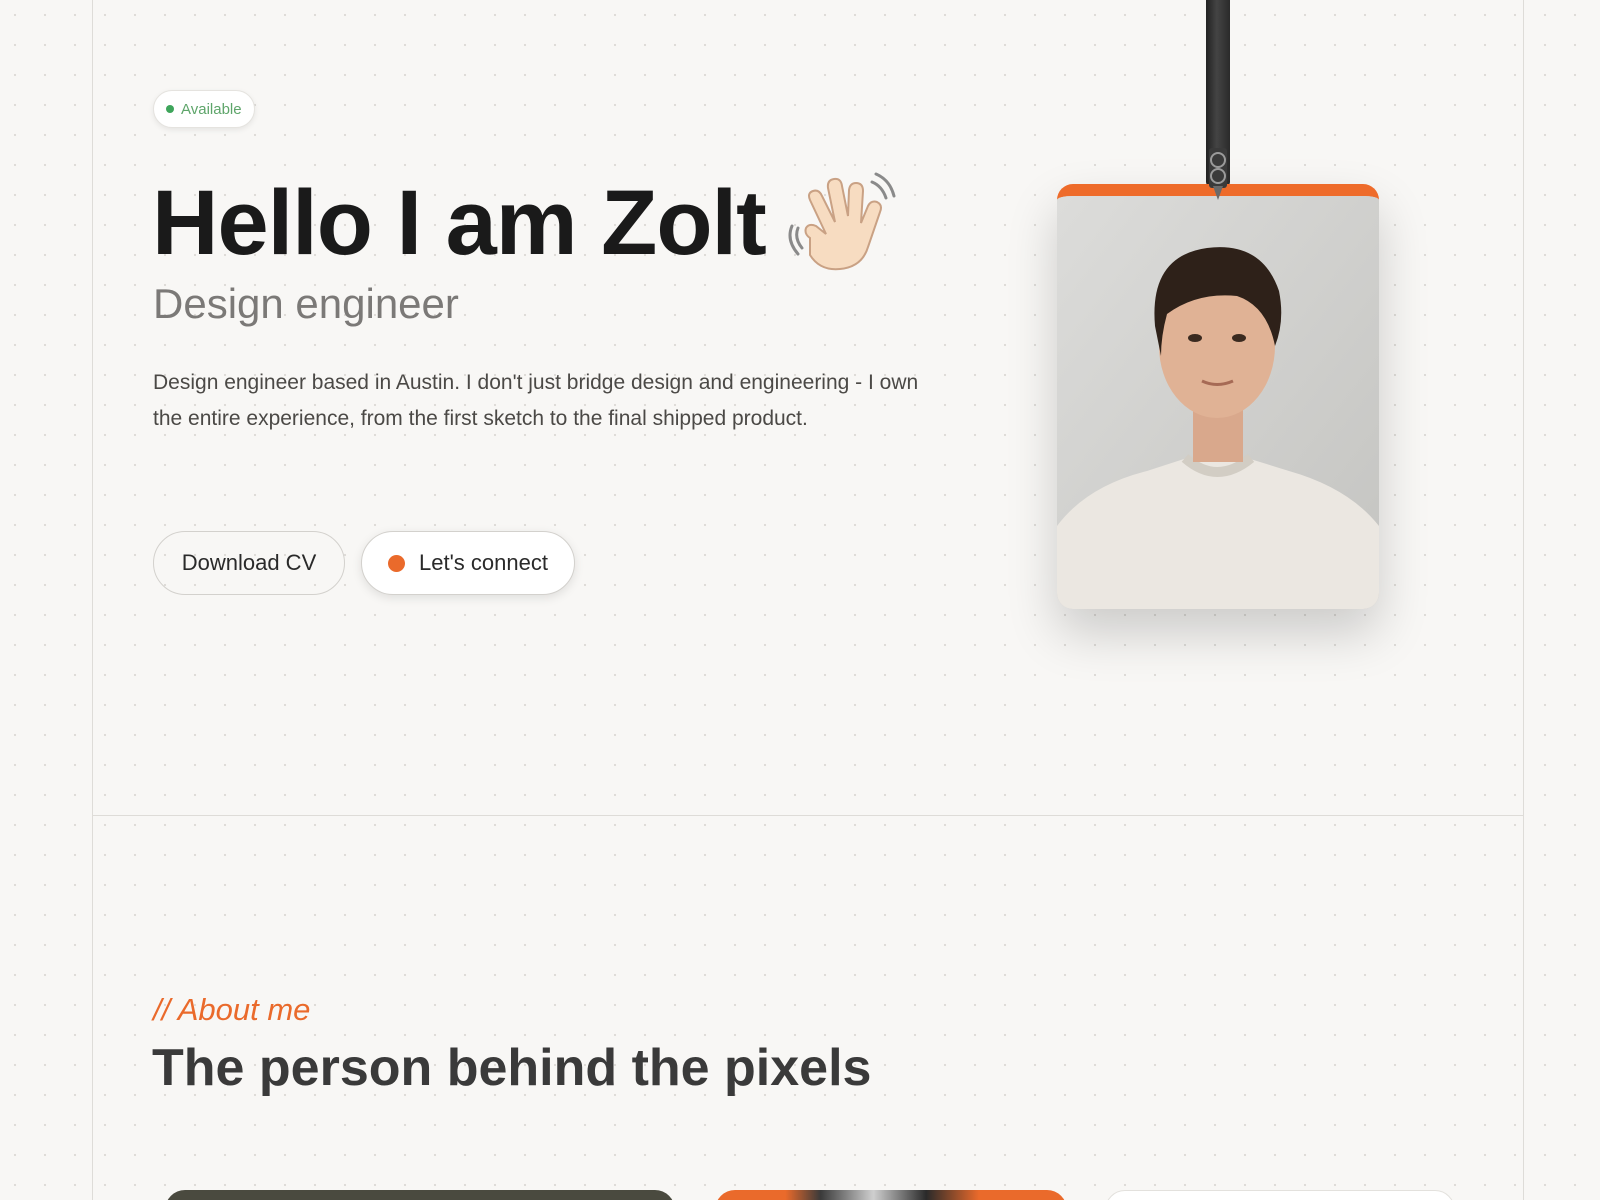 The height and width of the screenshot is (1200, 1600). I want to click on connect-label: Let's connect, so click(483, 562).